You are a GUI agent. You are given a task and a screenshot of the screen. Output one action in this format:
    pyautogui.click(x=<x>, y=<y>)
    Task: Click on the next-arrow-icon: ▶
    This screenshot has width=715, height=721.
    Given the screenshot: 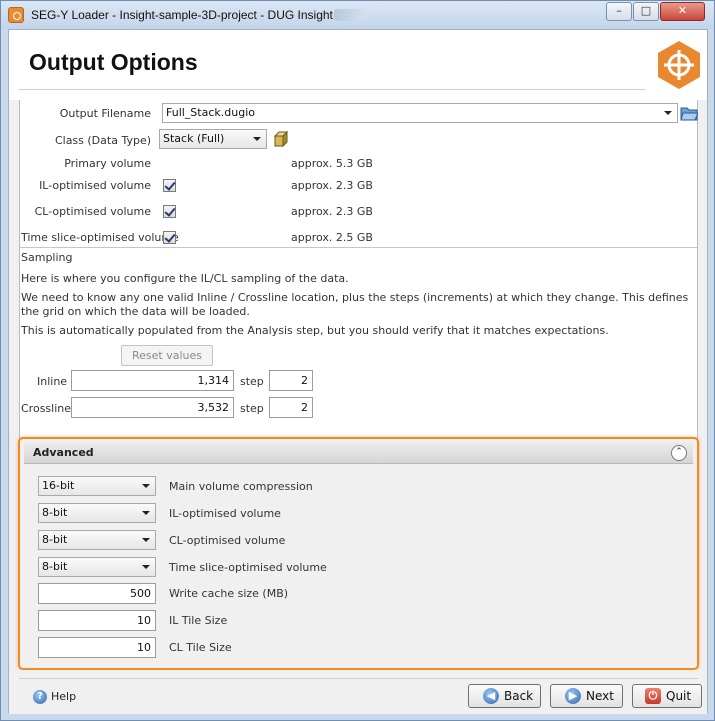 What is the action you would take?
    pyautogui.click(x=573, y=696)
    